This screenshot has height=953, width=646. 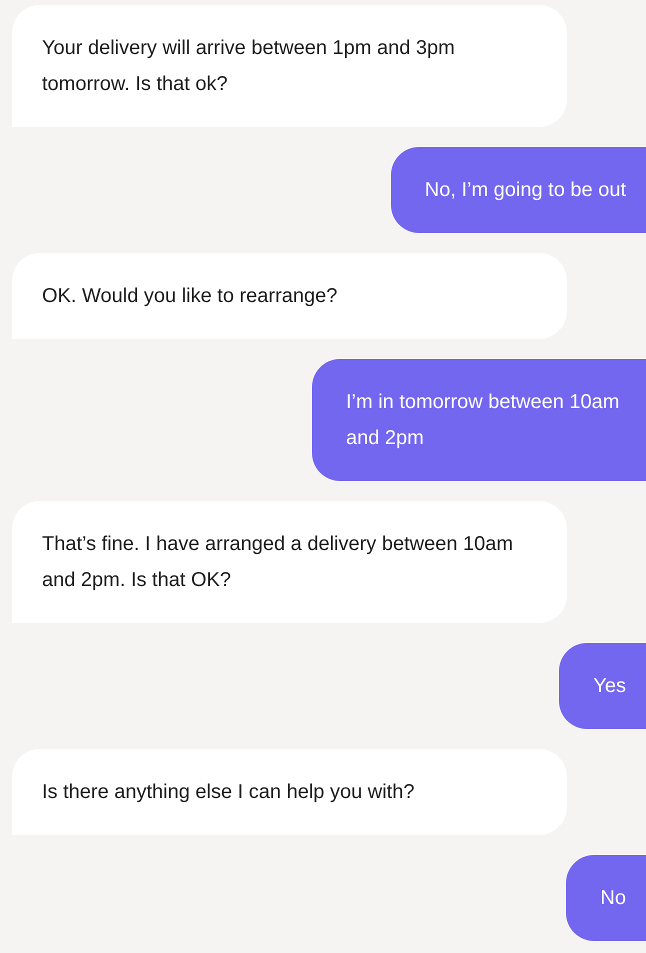 I want to click on user-message: No, I’m going to be out, so click(x=518, y=190).